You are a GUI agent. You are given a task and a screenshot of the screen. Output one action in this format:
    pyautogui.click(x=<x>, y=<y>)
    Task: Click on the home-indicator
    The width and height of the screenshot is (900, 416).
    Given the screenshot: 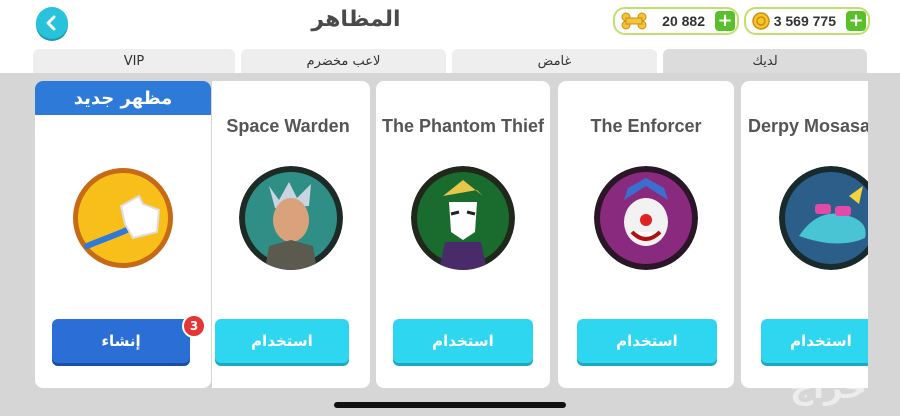 What is the action you would take?
    pyautogui.click(x=450, y=405)
    